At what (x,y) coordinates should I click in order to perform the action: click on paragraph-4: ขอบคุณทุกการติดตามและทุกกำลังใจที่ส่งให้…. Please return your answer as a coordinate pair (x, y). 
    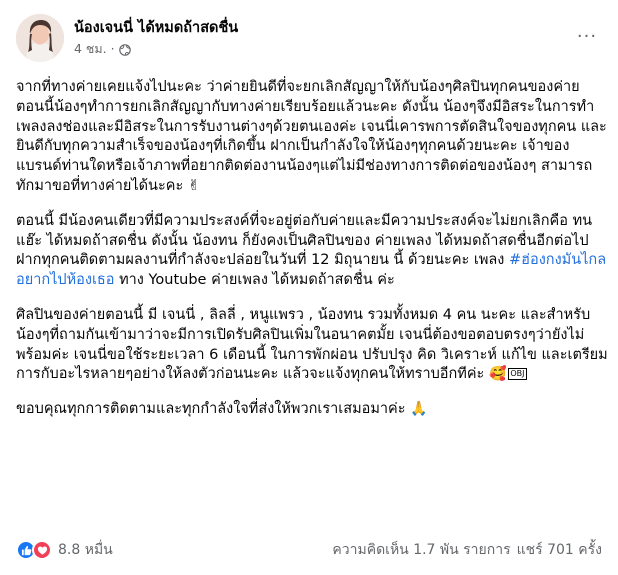
    Looking at the image, I should click on (312, 410).